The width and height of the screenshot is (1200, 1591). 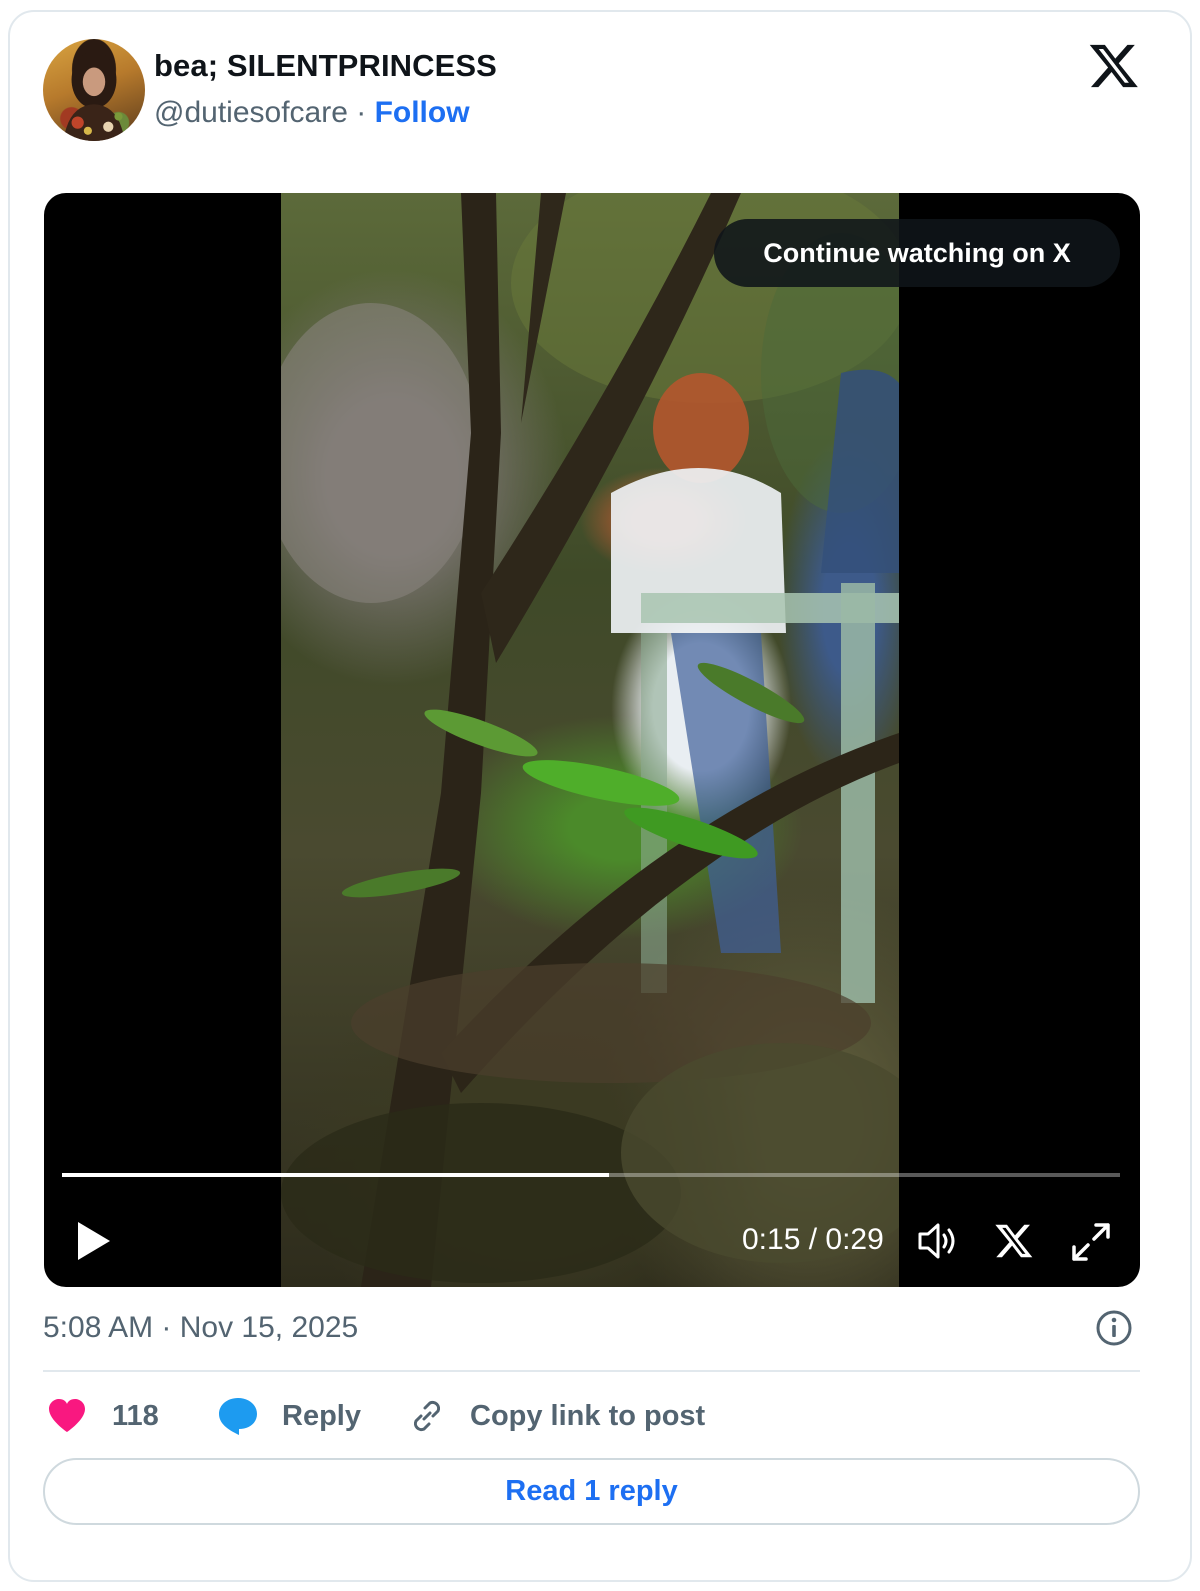 What do you see at coordinates (813, 1239) in the screenshot?
I see `video-time: 0:15 / 0:29` at bounding box center [813, 1239].